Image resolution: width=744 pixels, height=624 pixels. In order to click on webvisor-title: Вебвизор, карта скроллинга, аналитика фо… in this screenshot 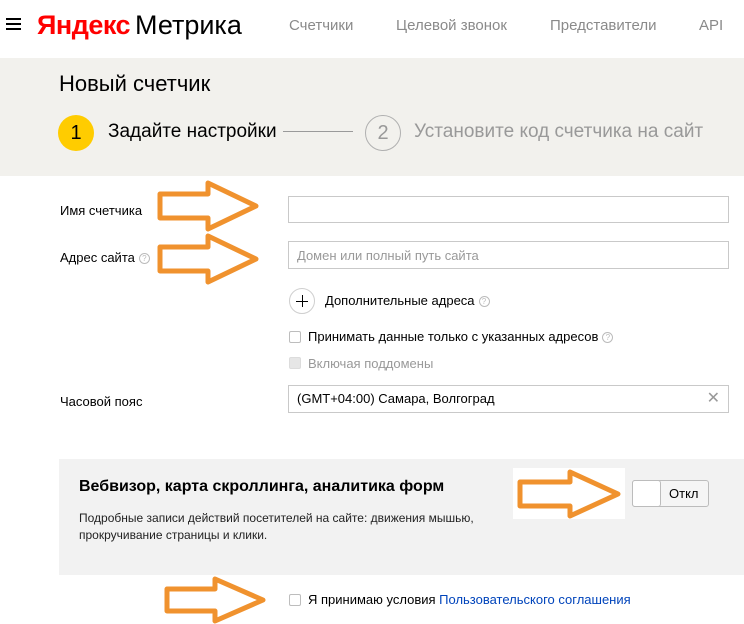, I will do `click(262, 486)`.